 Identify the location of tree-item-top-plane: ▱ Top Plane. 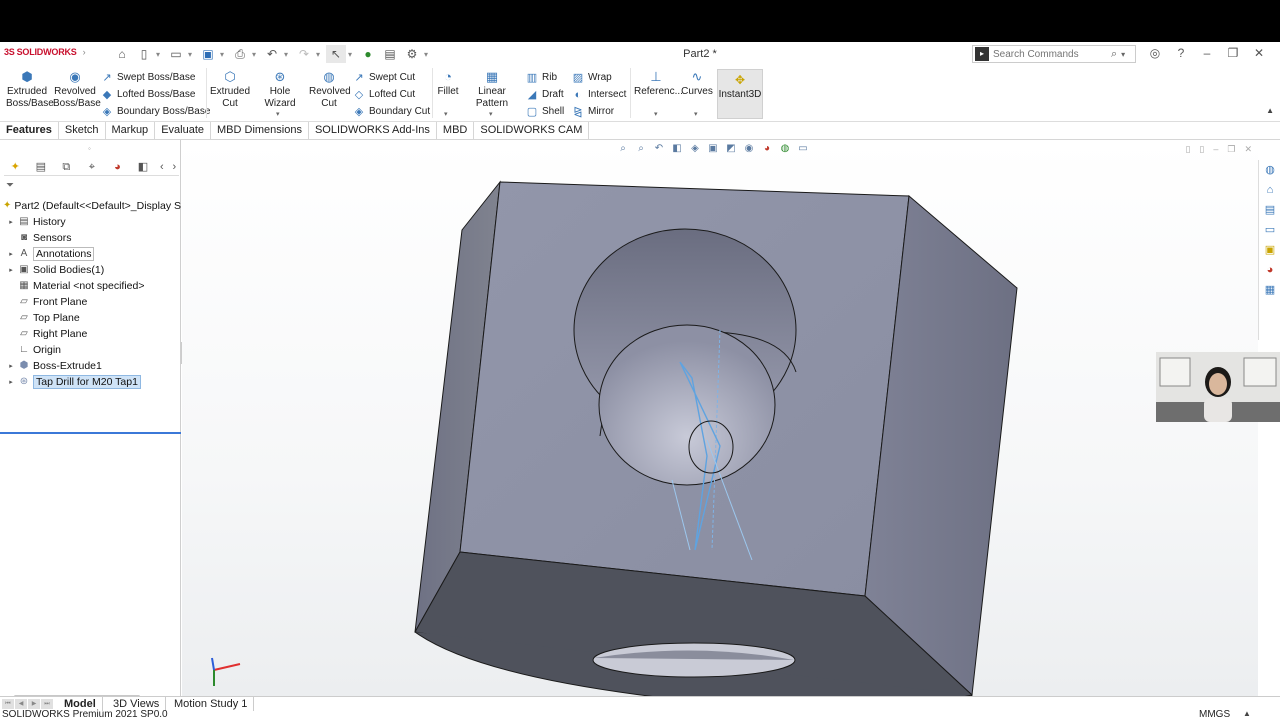
(90, 318).